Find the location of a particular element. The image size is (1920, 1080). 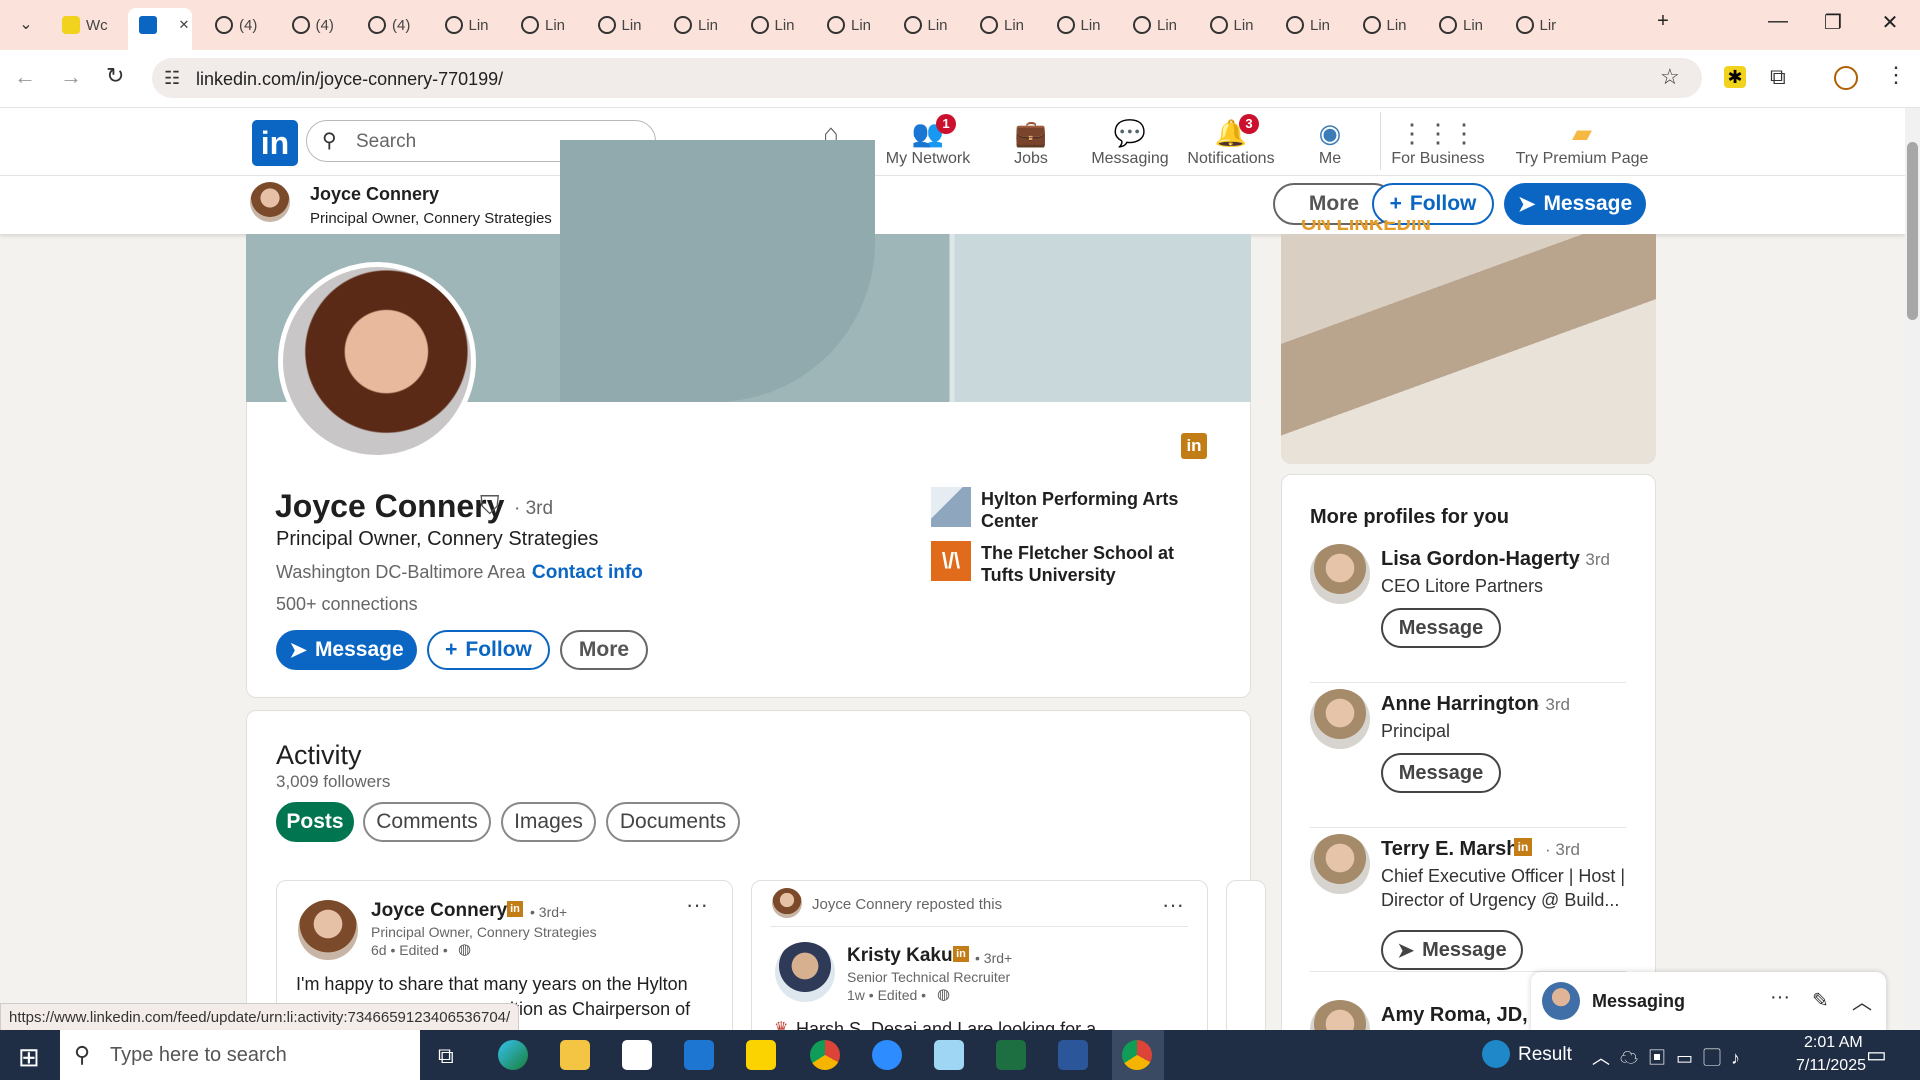

tab-search-button: ⌄ is located at coordinates (26, 25).